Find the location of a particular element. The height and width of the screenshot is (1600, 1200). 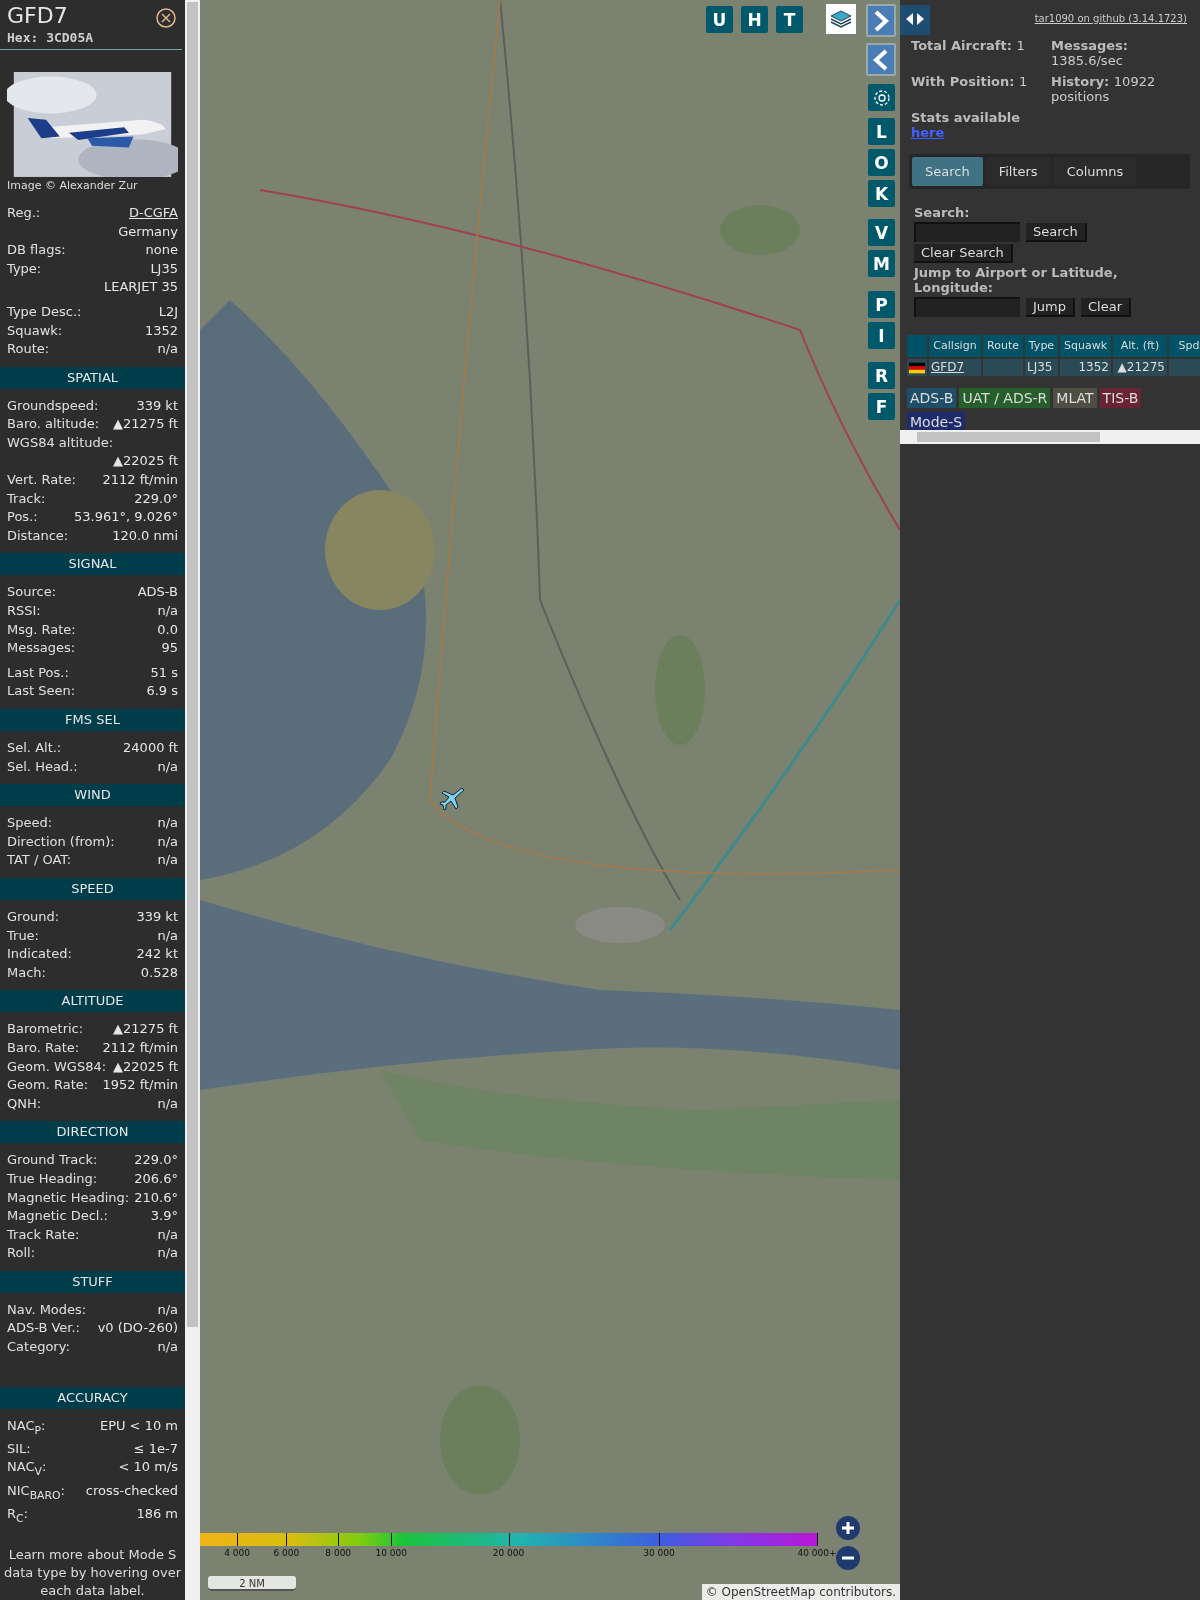

close-icon is located at coordinates (166, 18).